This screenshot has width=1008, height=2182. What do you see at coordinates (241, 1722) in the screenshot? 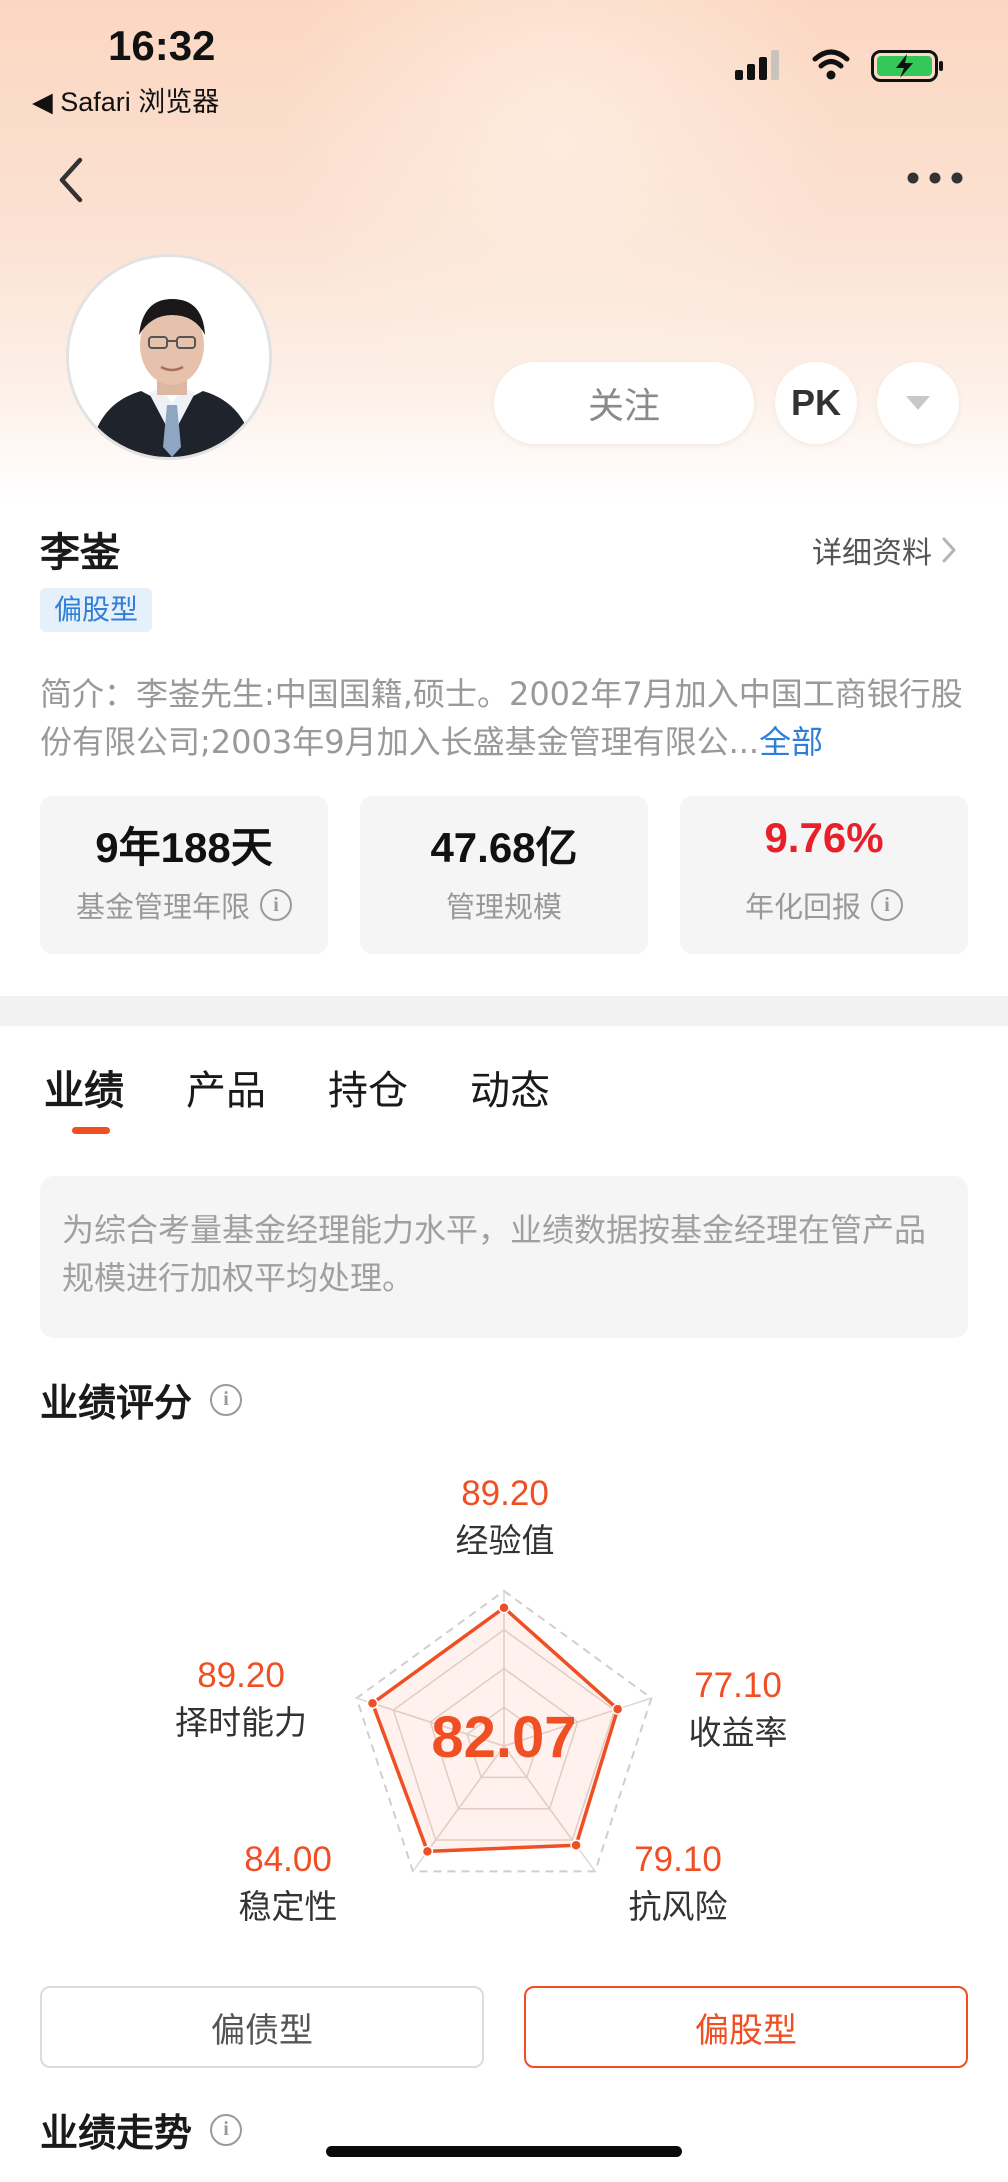
I see `radar-label: 择时能力` at bounding box center [241, 1722].